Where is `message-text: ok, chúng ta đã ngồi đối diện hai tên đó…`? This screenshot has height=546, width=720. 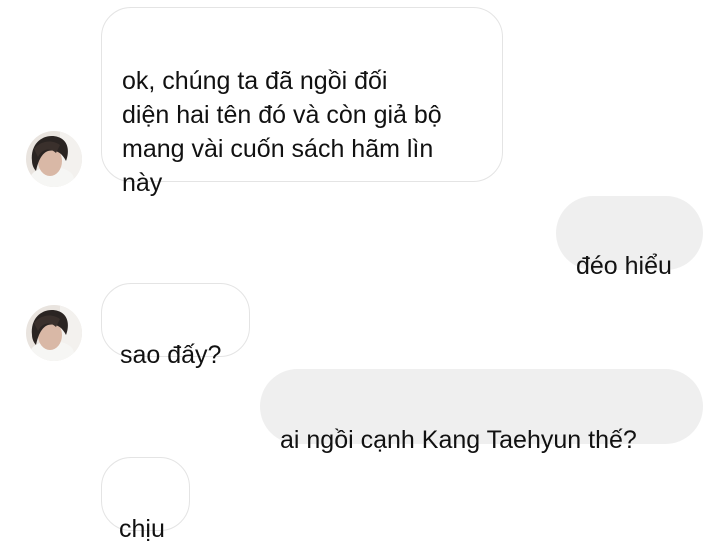 message-text: ok, chúng ta đã ngồi đối diện hai tên đó… is located at coordinates (282, 132).